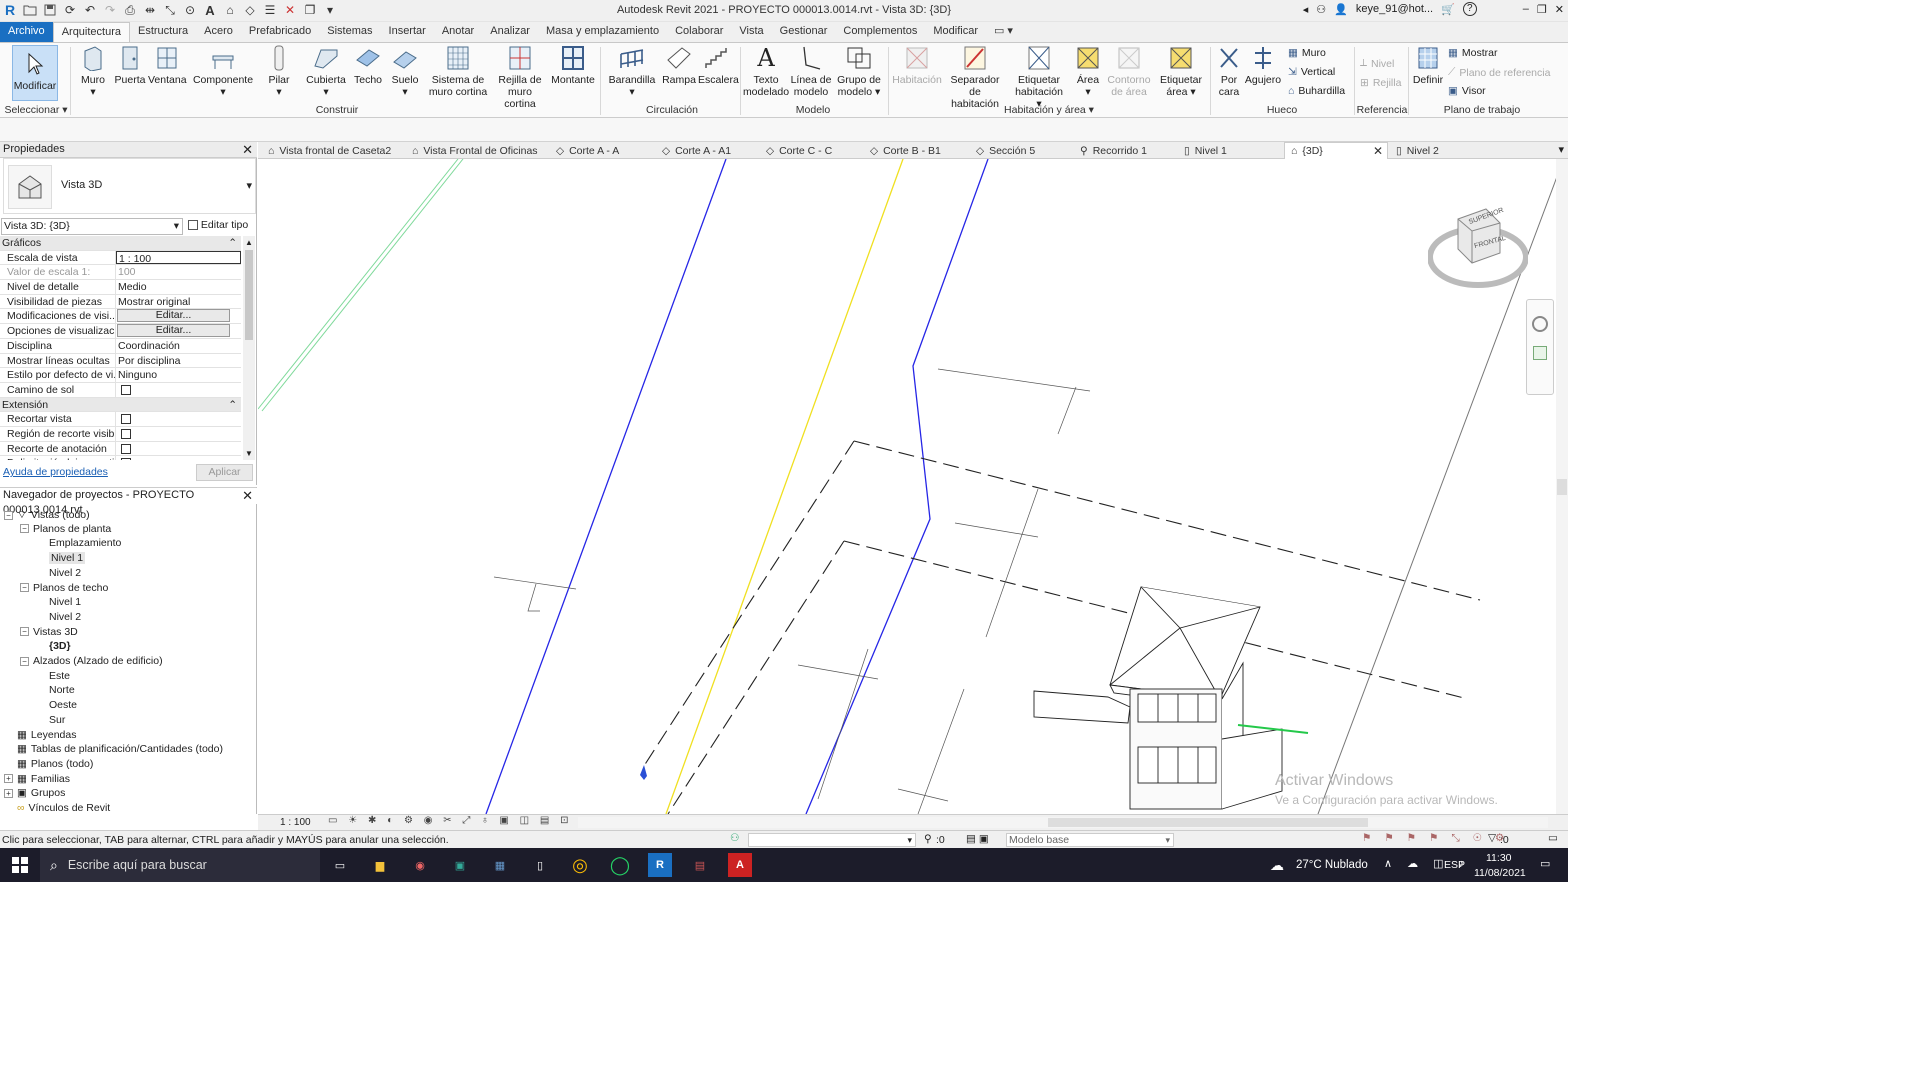 This screenshot has width=1920, height=1080. Describe the element at coordinates (1277, 865) in the screenshot. I see `weather-icon: ☁` at that location.